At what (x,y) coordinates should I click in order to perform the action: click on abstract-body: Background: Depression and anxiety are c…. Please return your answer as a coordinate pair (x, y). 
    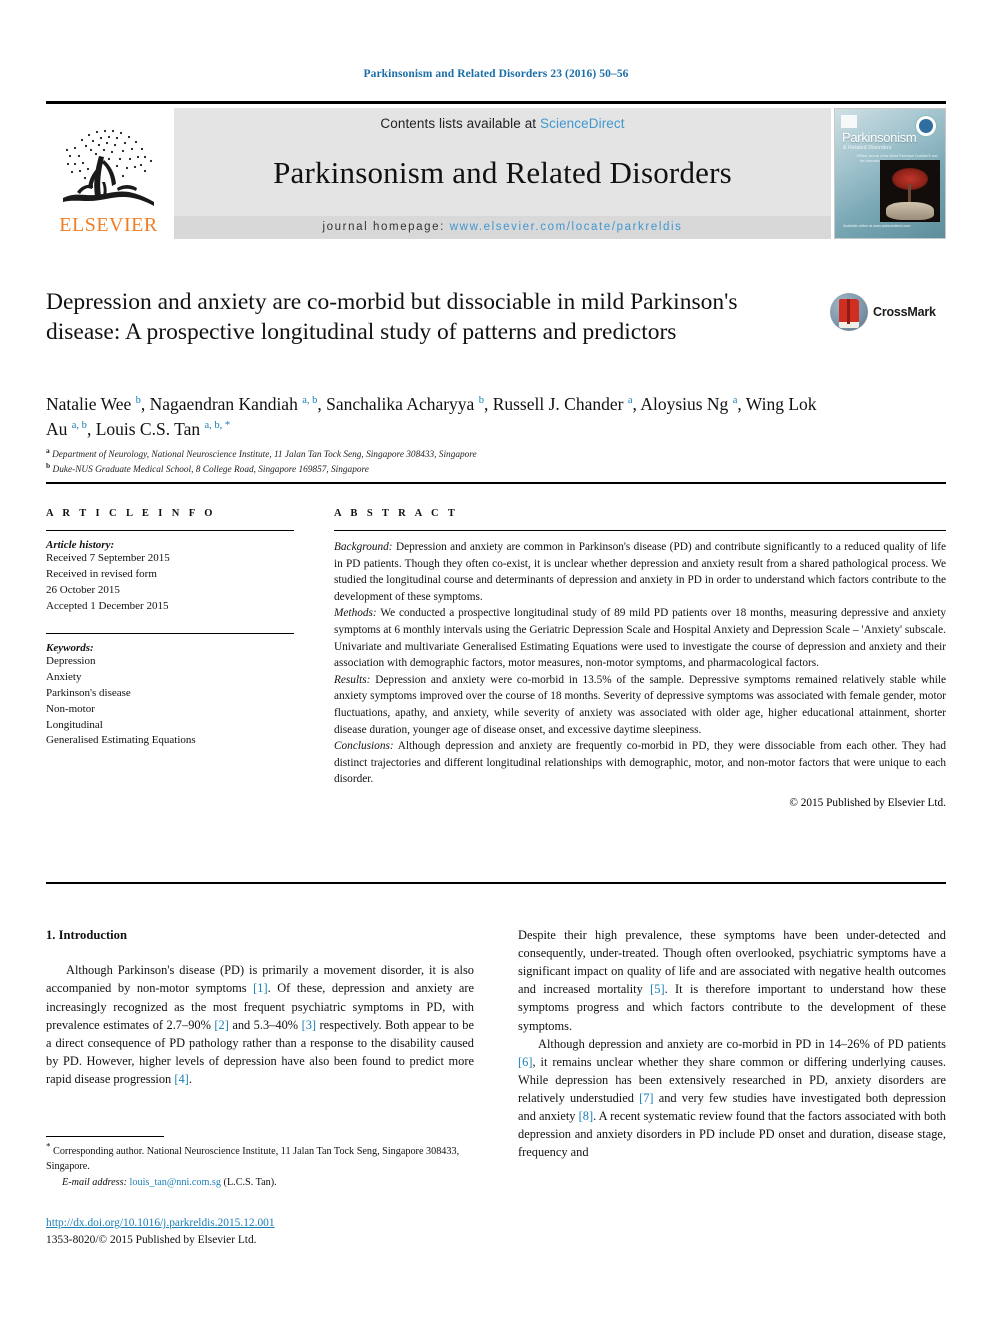
    Looking at the image, I should click on (640, 663).